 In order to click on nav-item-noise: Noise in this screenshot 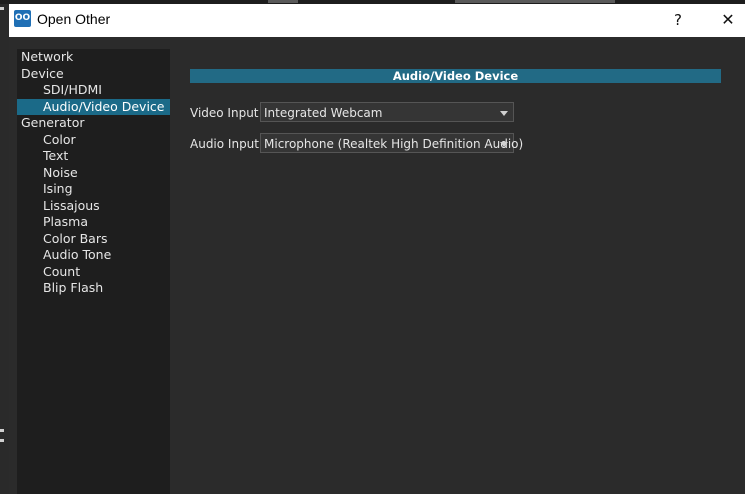, I will do `click(93, 173)`.